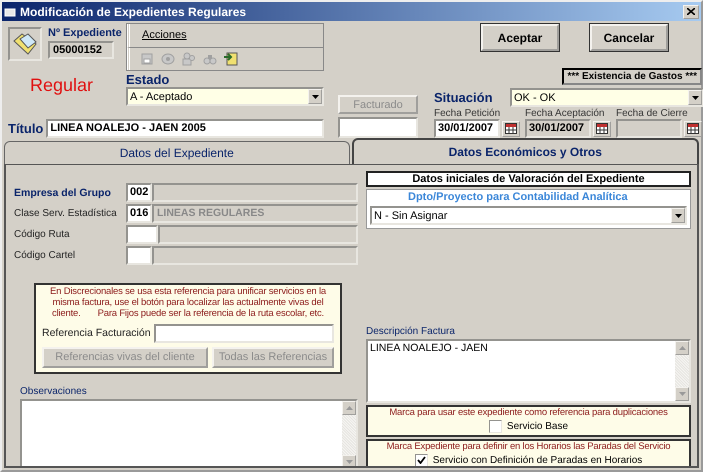  Describe the element at coordinates (63, 192) in the screenshot. I see `field-label: Empresa del Grupo` at that location.